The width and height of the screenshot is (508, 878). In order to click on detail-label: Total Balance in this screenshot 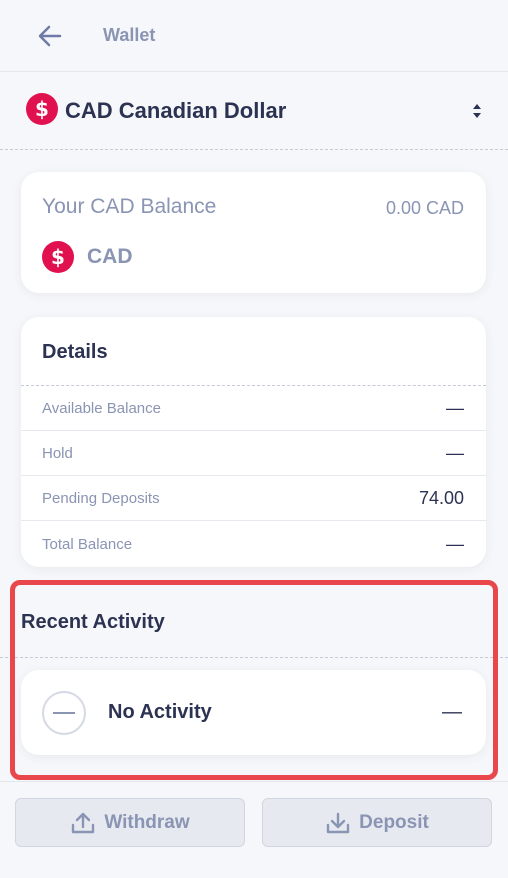, I will do `click(87, 544)`.